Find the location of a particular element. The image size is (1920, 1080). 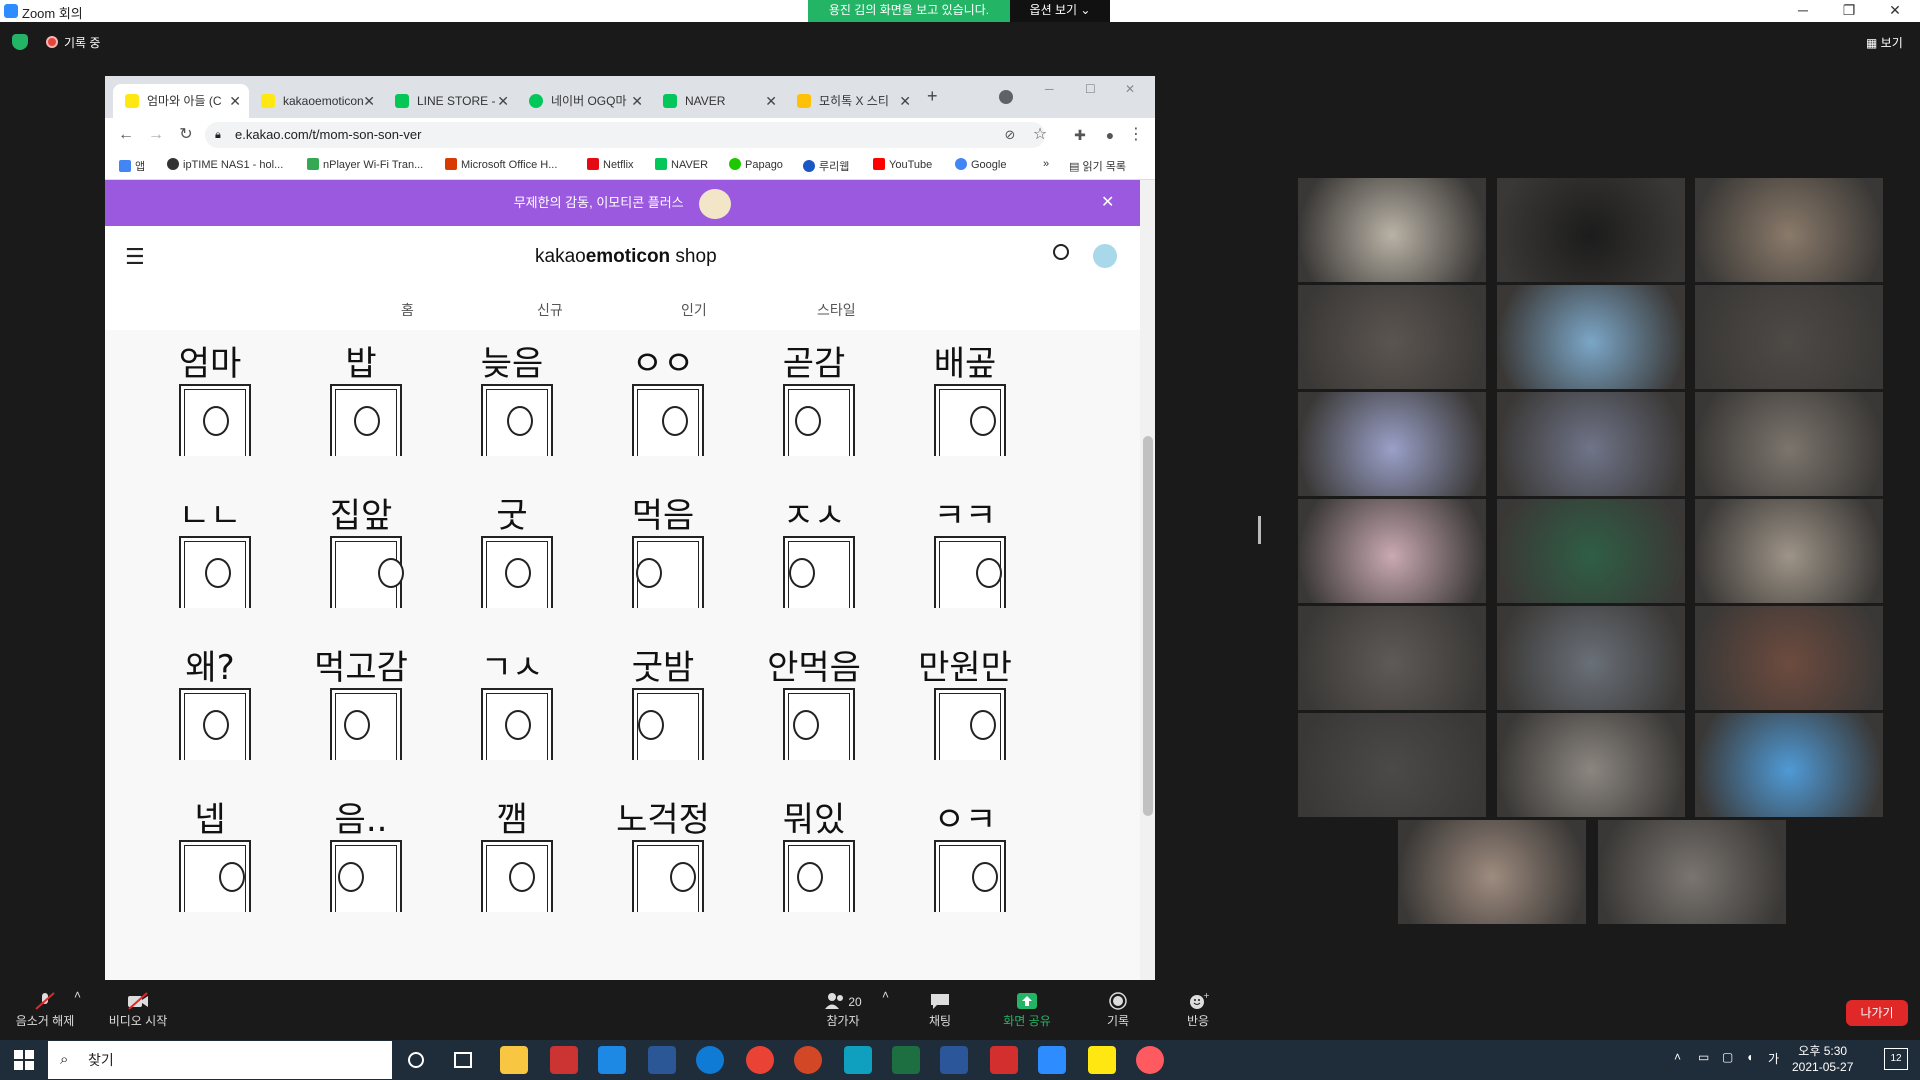

emoticon-item: 늦음 is located at coordinates (512, 419).